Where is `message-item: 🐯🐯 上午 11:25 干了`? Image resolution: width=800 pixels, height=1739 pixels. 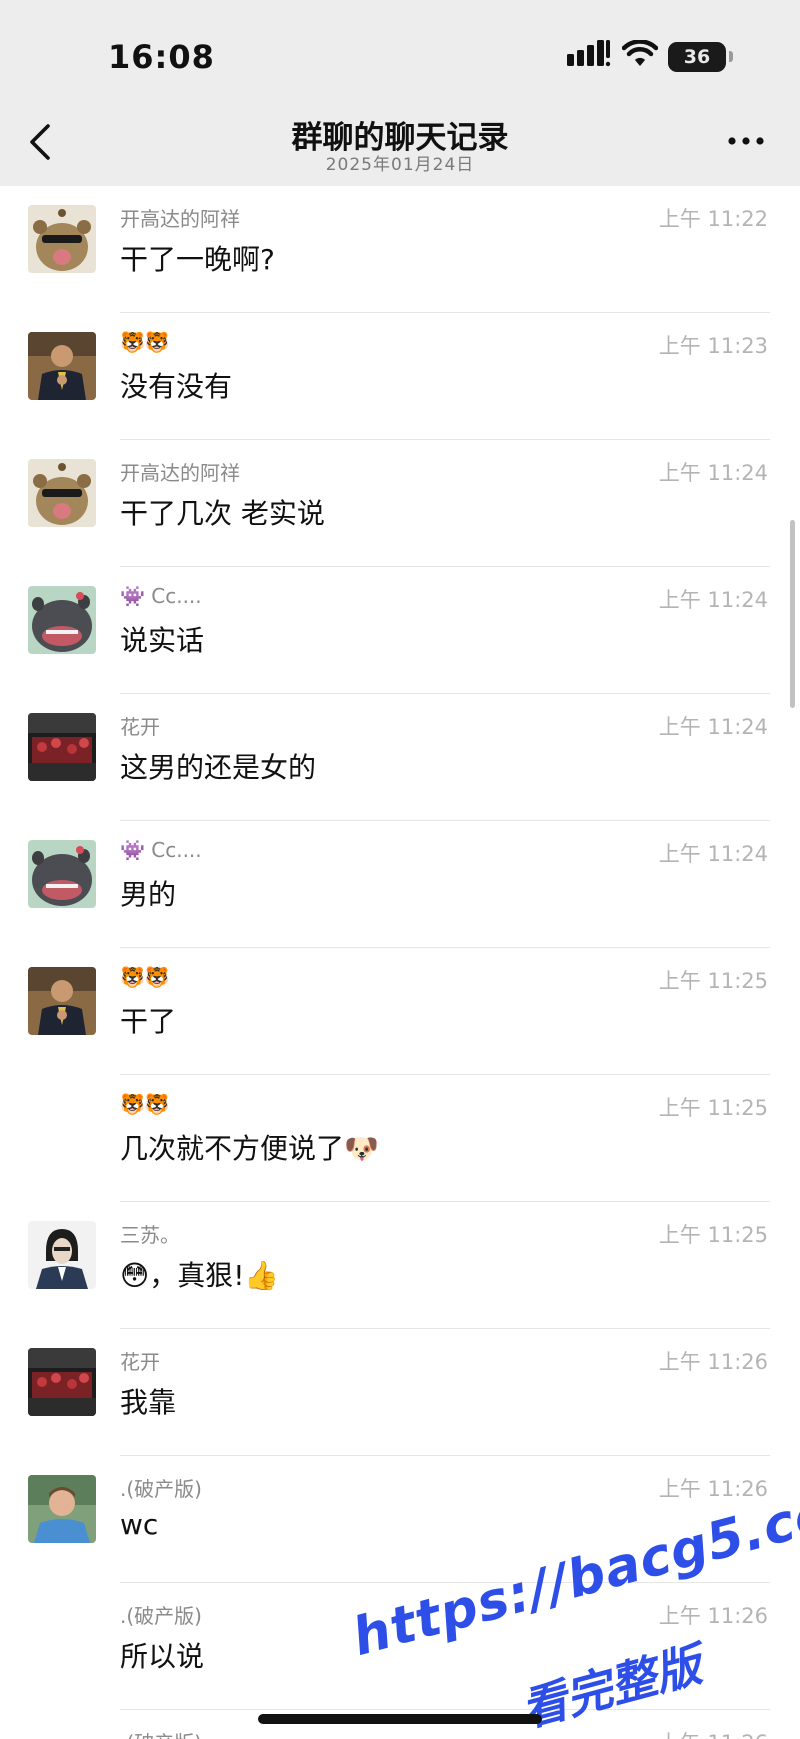
message-item: 🐯🐯 上午 11:25 干了 is located at coordinates (400, 1011).